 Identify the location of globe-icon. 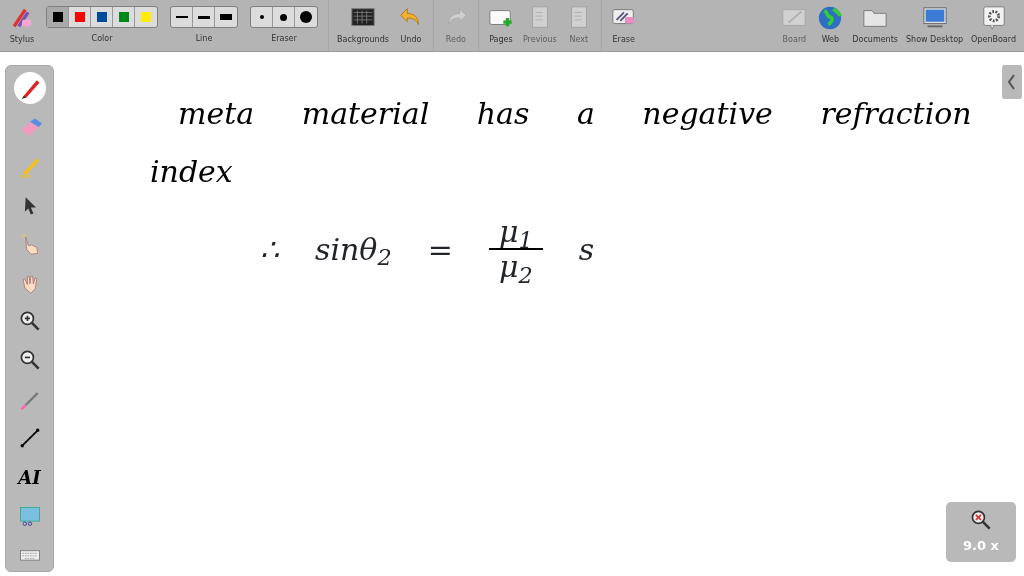
(830, 18).